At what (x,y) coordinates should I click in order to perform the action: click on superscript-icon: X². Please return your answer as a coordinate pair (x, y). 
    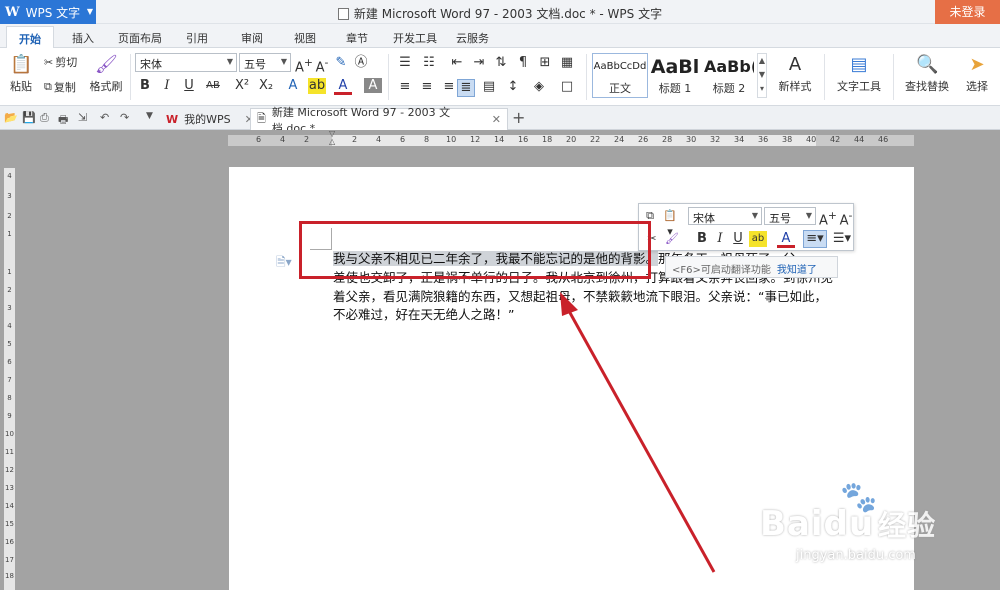
    Looking at the image, I should click on (242, 86).